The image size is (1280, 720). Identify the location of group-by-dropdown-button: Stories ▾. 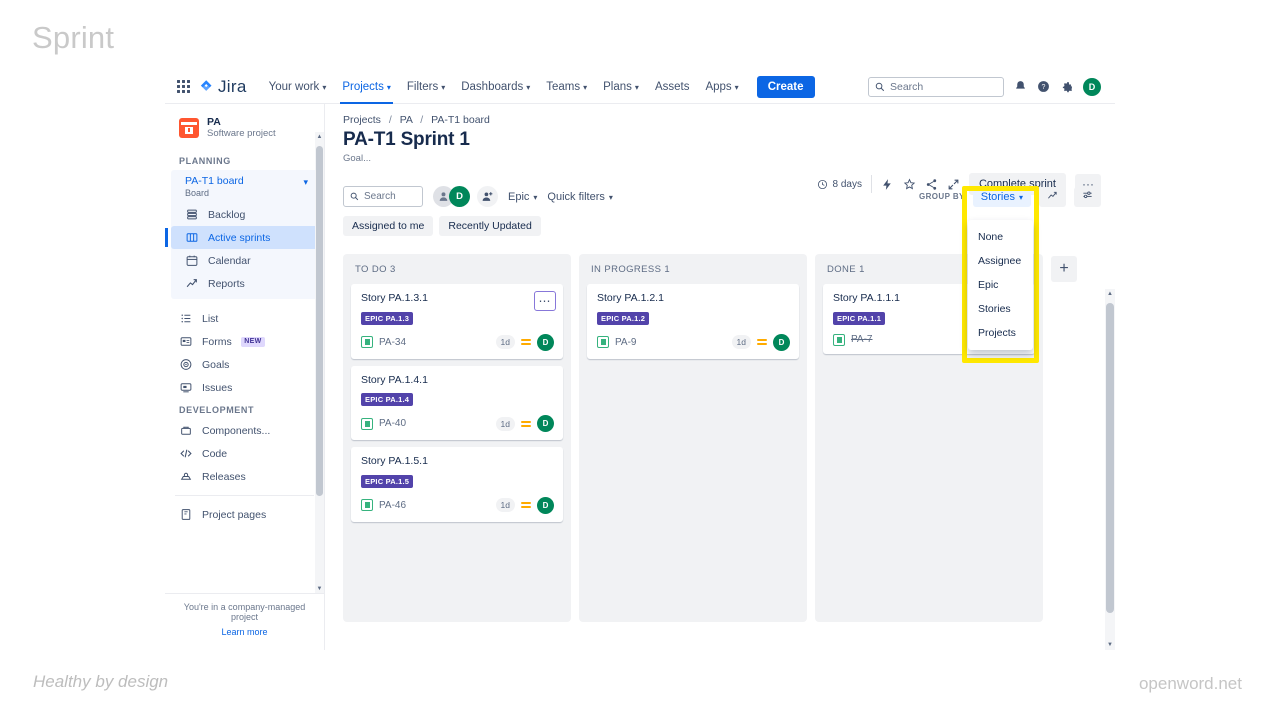
(1001, 196).